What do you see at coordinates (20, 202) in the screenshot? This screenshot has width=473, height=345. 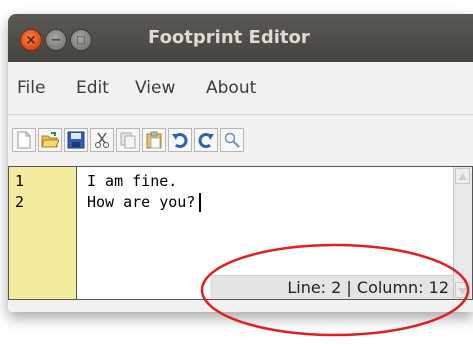 I see `line-number: 2` at bounding box center [20, 202].